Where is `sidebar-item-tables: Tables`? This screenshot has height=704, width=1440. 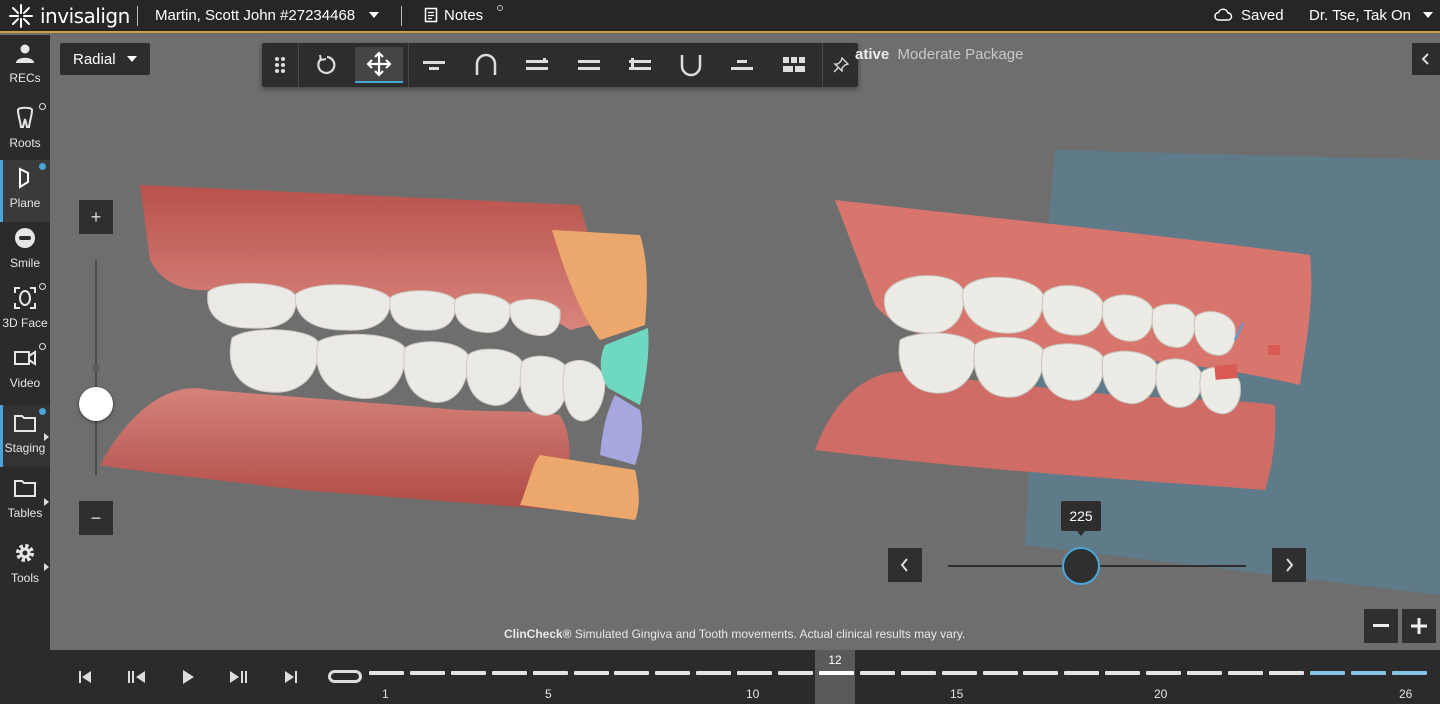
sidebar-item-tables: Tables is located at coordinates (25, 501).